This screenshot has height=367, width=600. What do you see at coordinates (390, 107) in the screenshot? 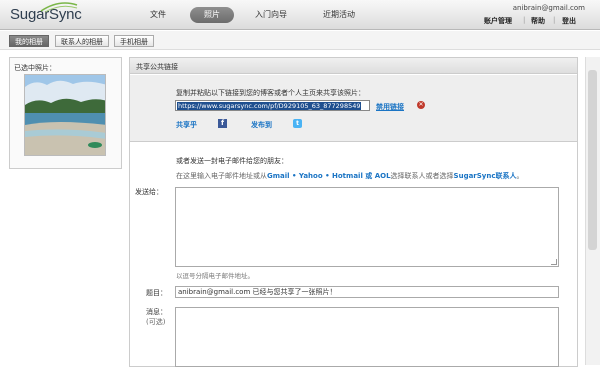
I see `disable-link-button: 禁用链接` at bounding box center [390, 107].